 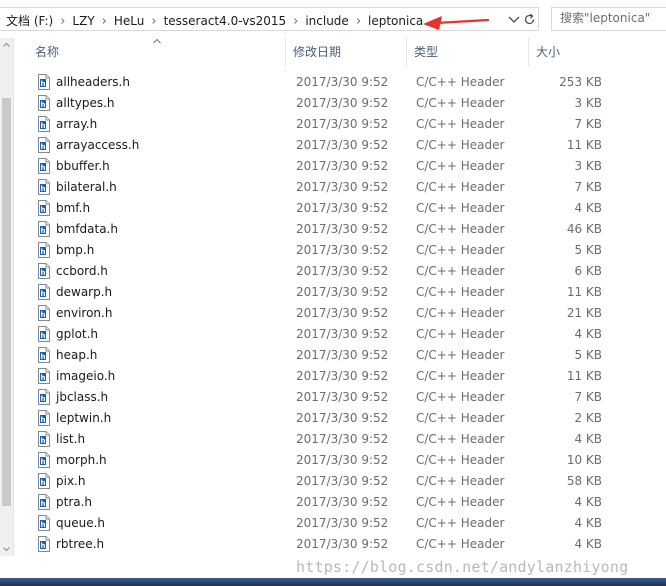 I want to click on taskbar-edge, so click(x=333, y=582).